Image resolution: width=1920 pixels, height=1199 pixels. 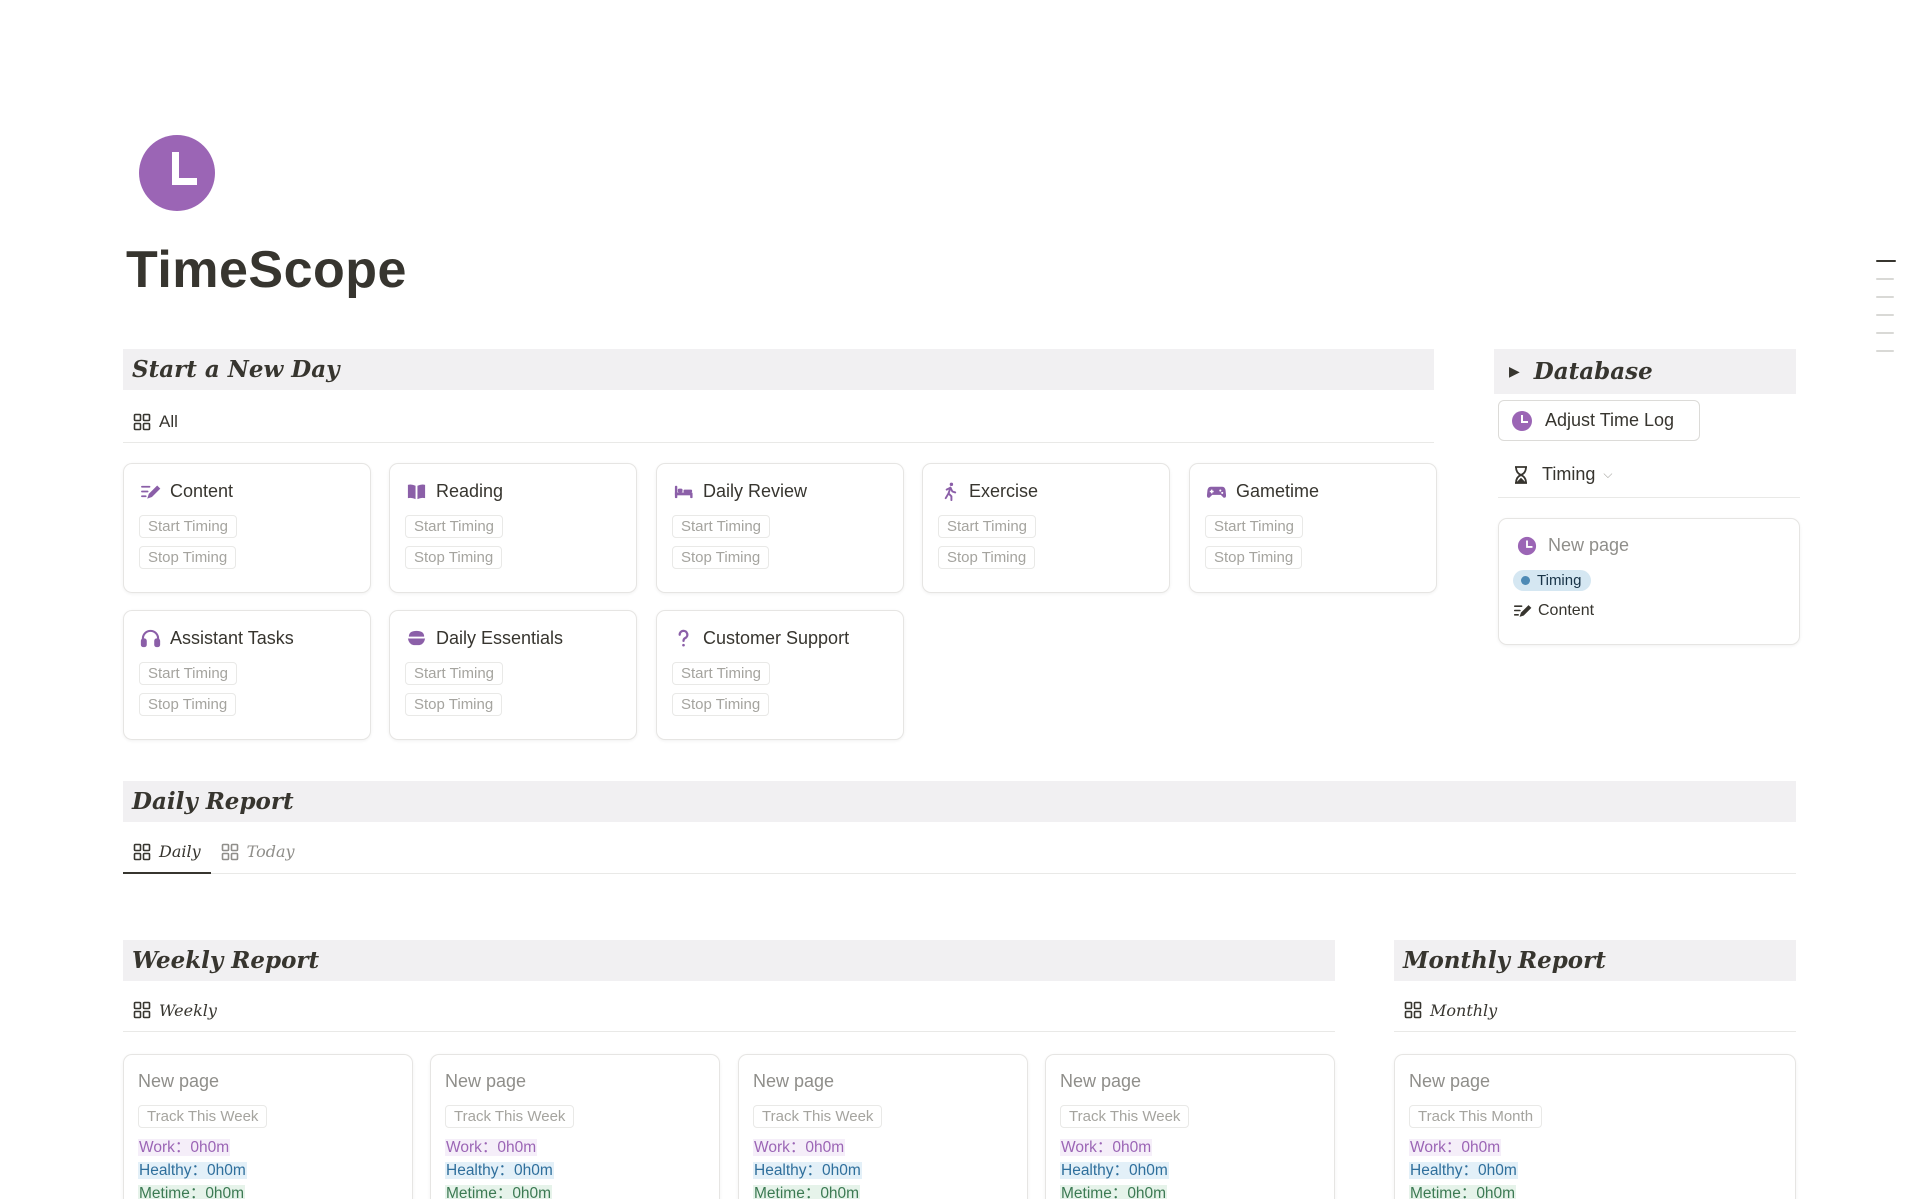 I want to click on tab-monthly: Monthly, so click(x=1450, y=1010).